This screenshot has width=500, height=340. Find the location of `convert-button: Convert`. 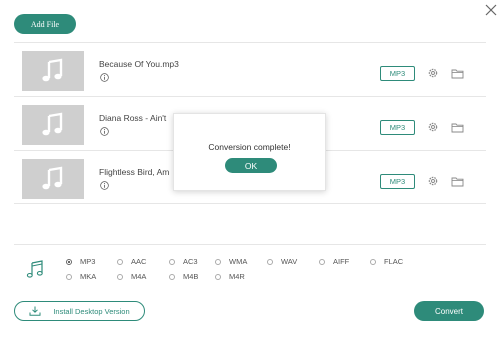

convert-button: Convert is located at coordinates (449, 311).